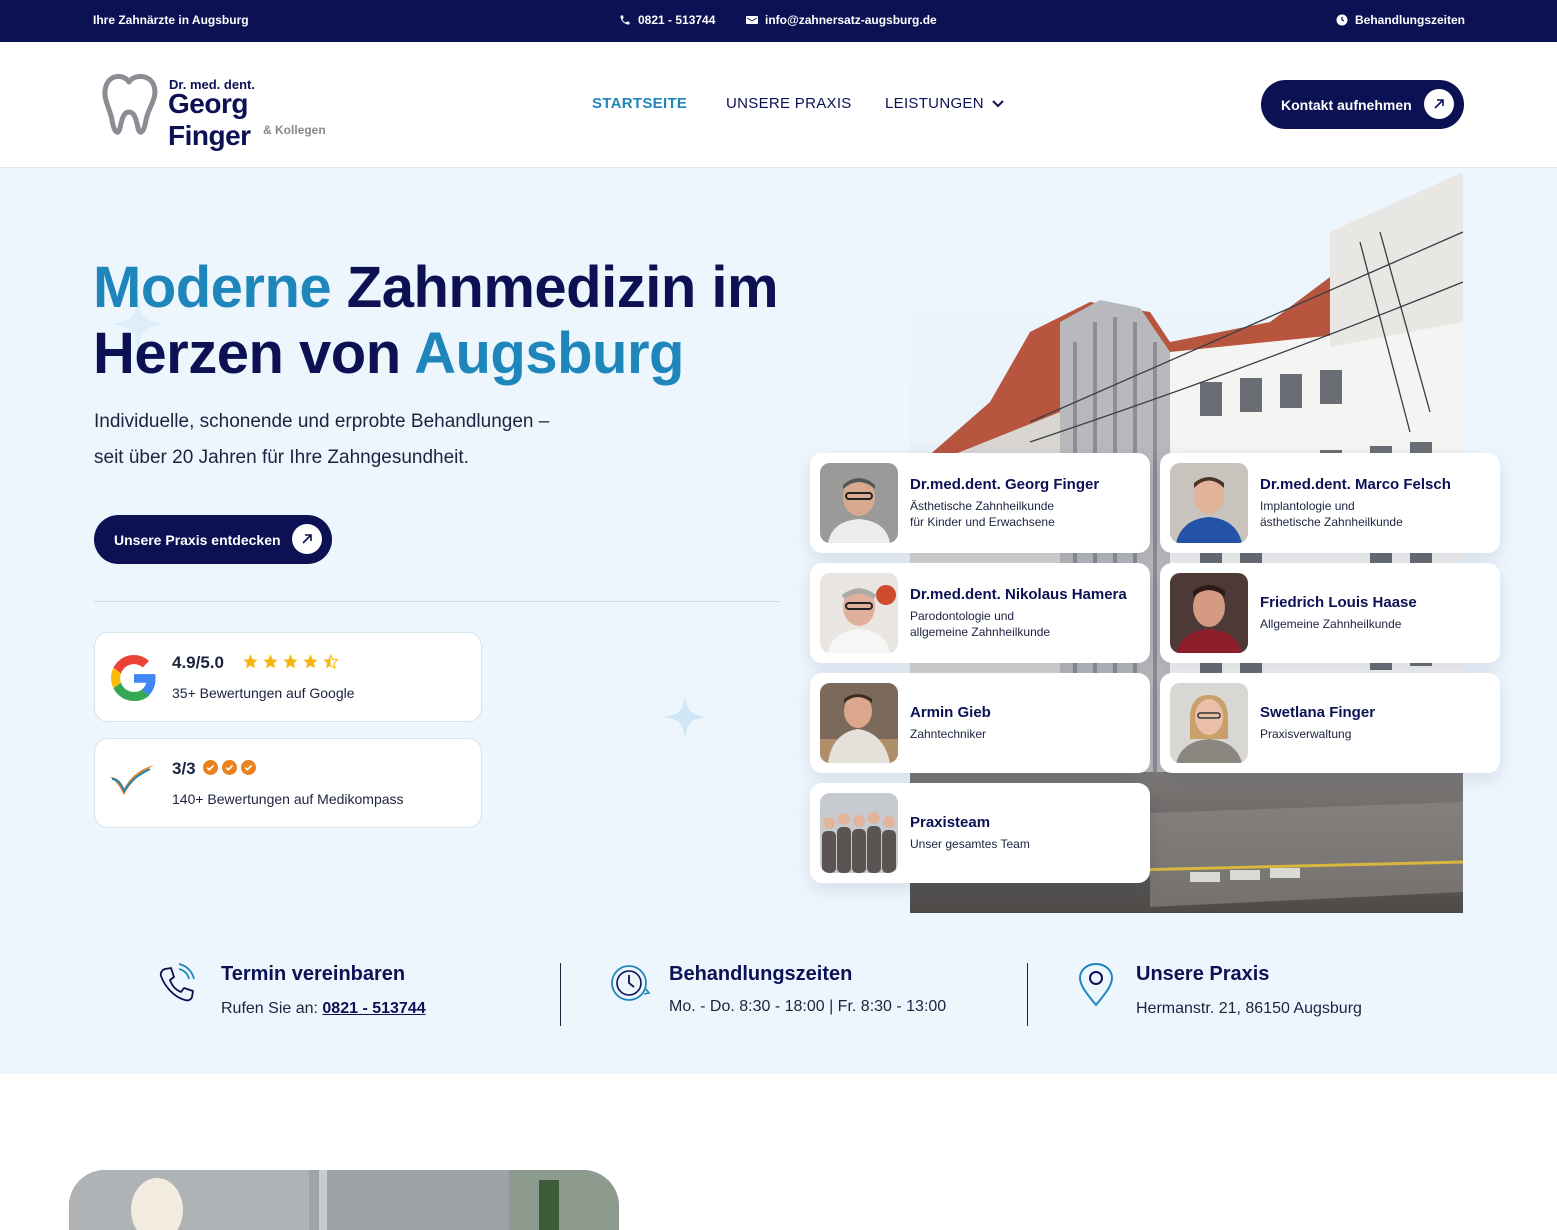 The image size is (1557, 1230). I want to click on sparkle-decor-icon, so click(685, 717).